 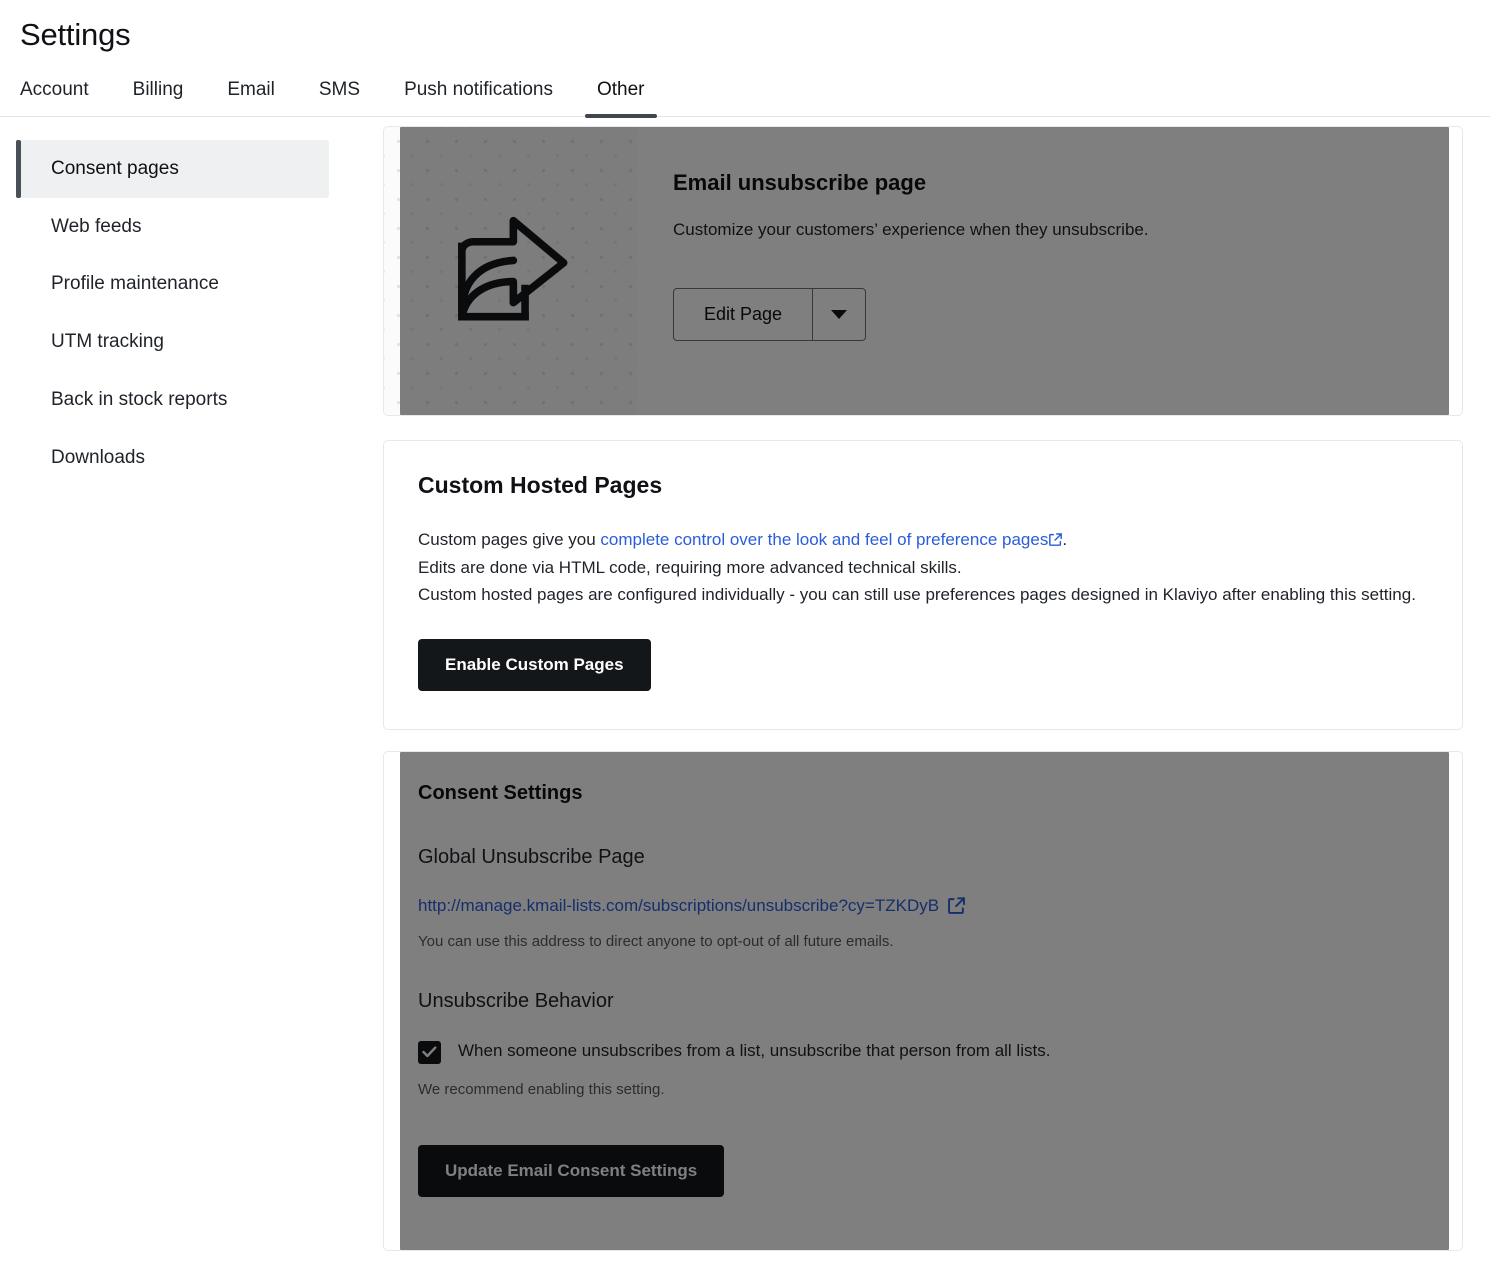 What do you see at coordinates (540, 484) in the screenshot?
I see `custom-hosted-pages-title: Custom Hosted Pages` at bounding box center [540, 484].